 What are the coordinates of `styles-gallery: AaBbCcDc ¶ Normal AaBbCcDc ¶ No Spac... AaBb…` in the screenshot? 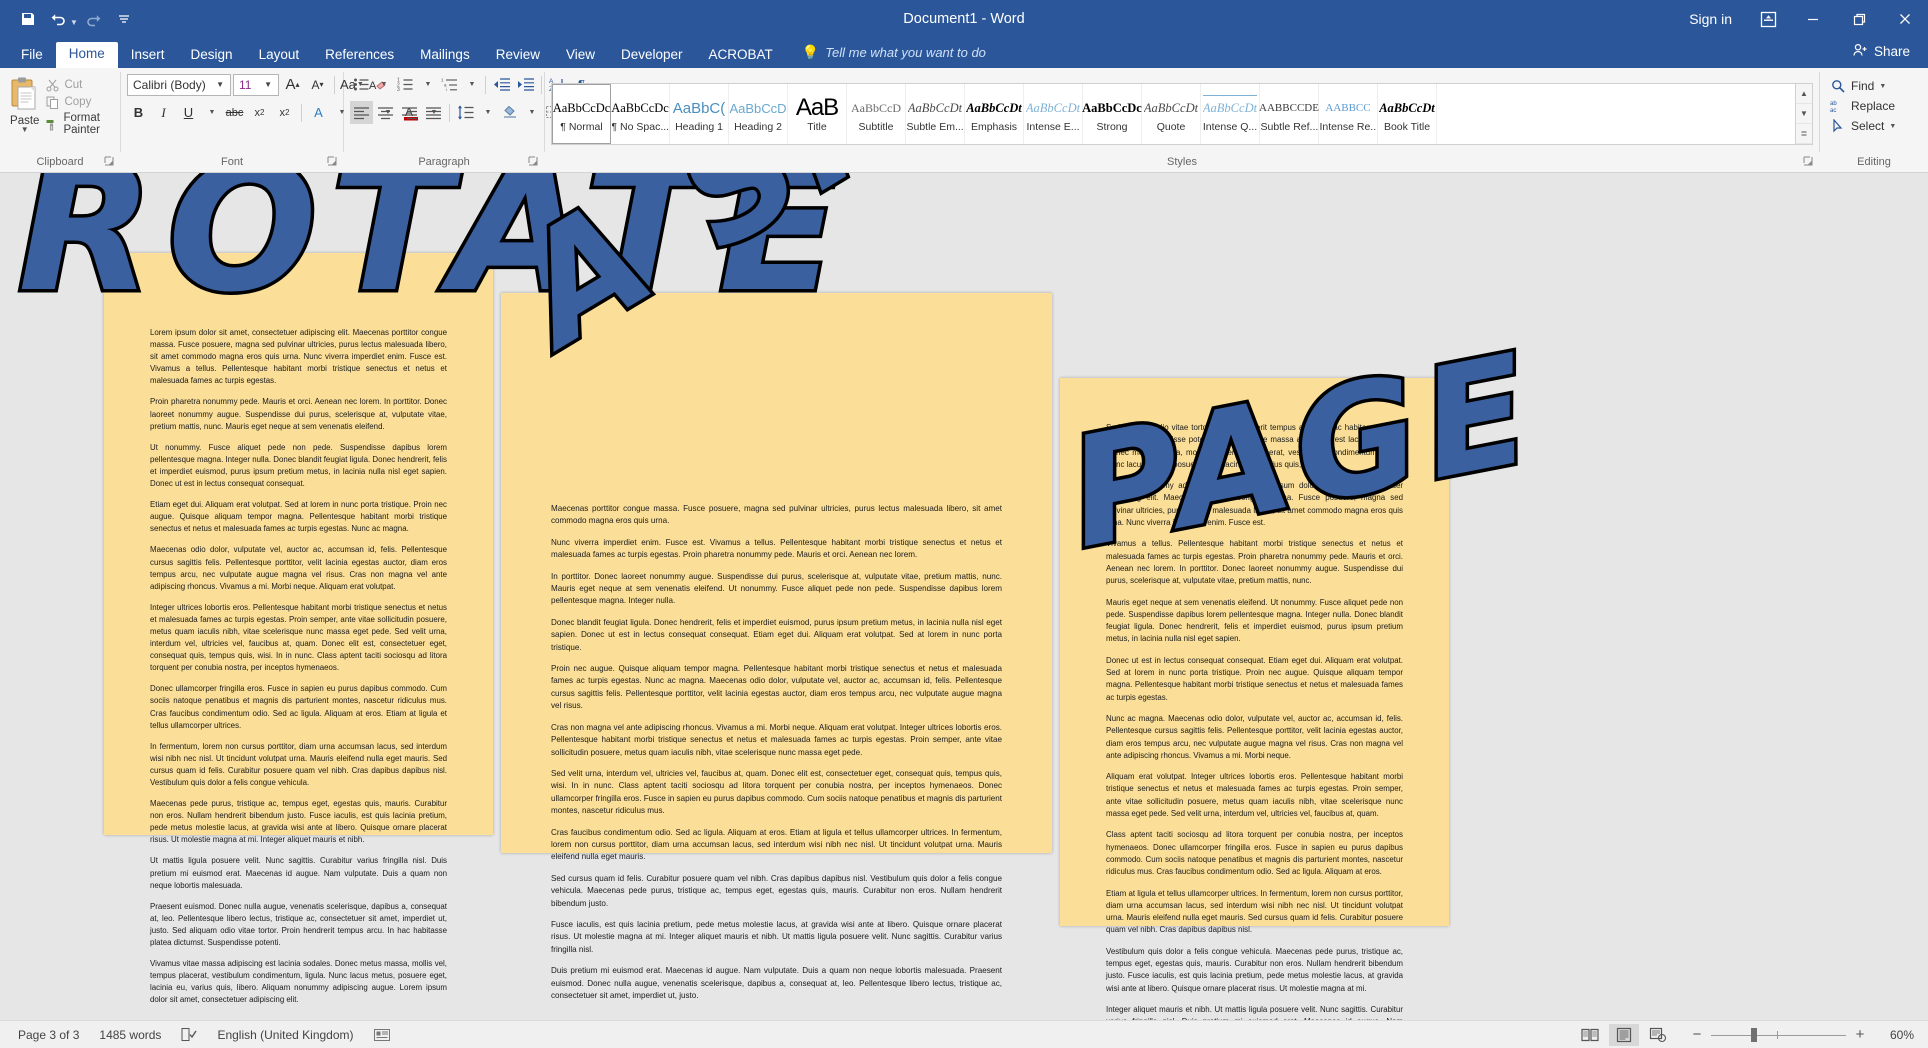 It's located at (1173, 114).